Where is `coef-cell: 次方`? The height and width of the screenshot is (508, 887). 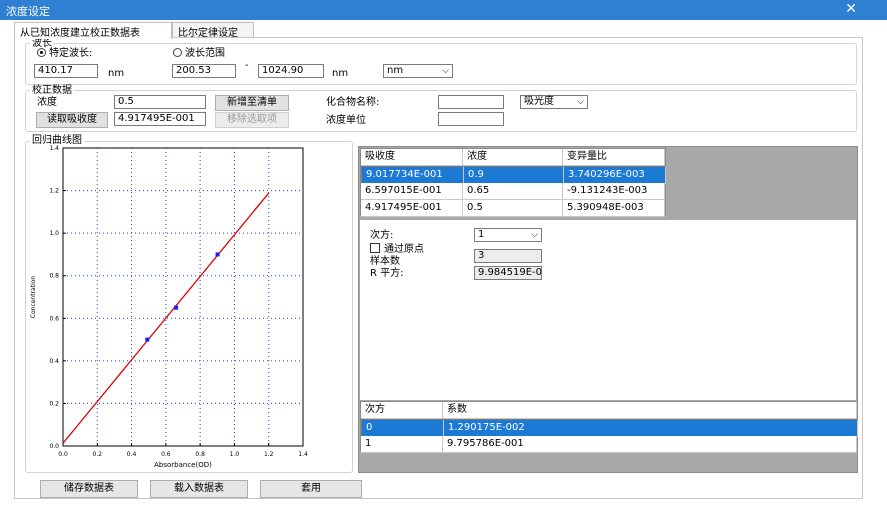 coef-cell: 次方 is located at coordinates (402, 410).